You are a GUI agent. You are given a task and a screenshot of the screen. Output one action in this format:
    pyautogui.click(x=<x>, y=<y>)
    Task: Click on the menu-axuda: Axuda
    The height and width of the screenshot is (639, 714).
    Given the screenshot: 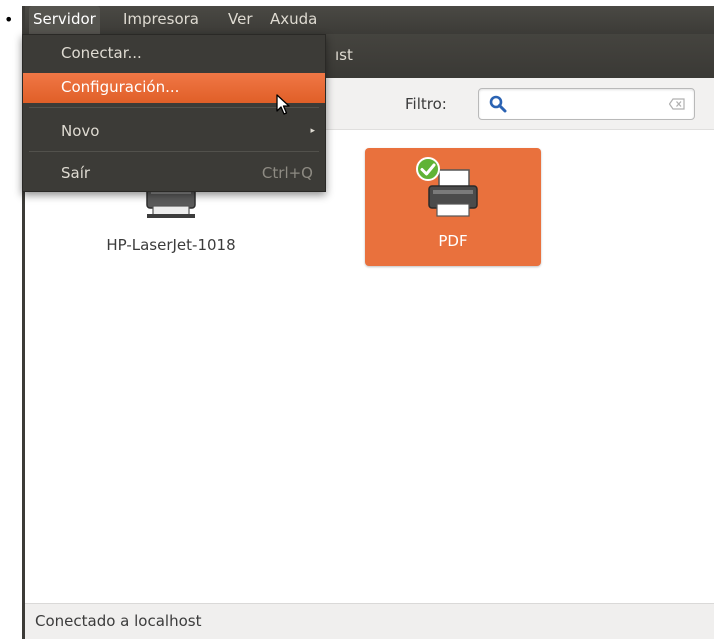 What is the action you would take?
    pyautogui.click(x=293, y=20)
    